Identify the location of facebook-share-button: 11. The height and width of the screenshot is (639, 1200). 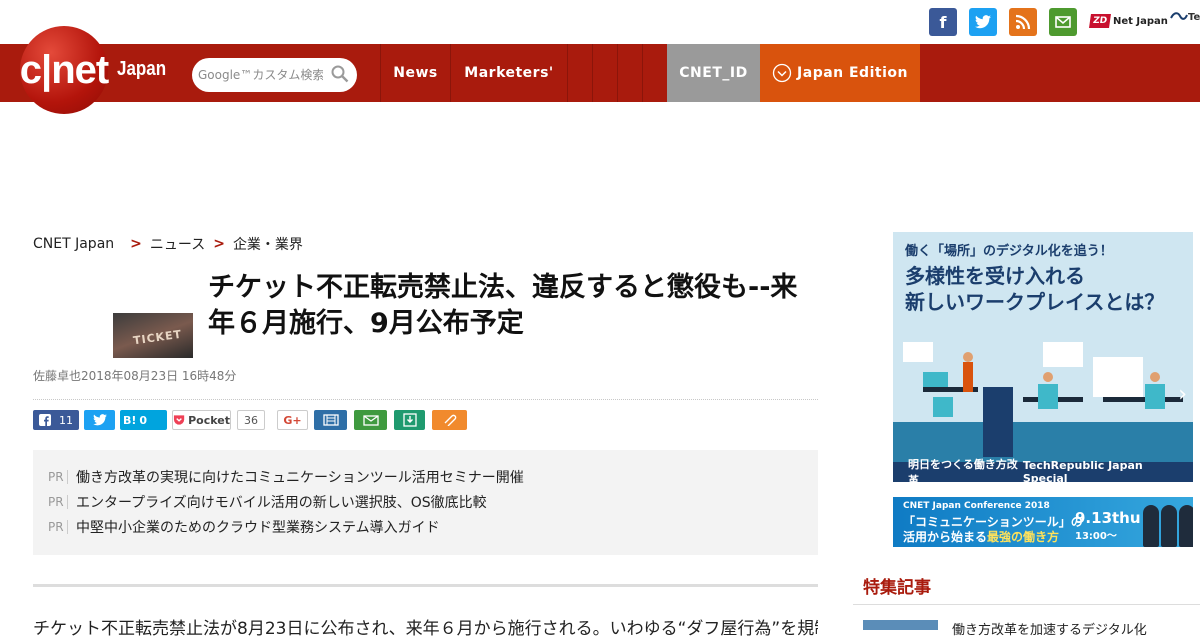
(56, 420).